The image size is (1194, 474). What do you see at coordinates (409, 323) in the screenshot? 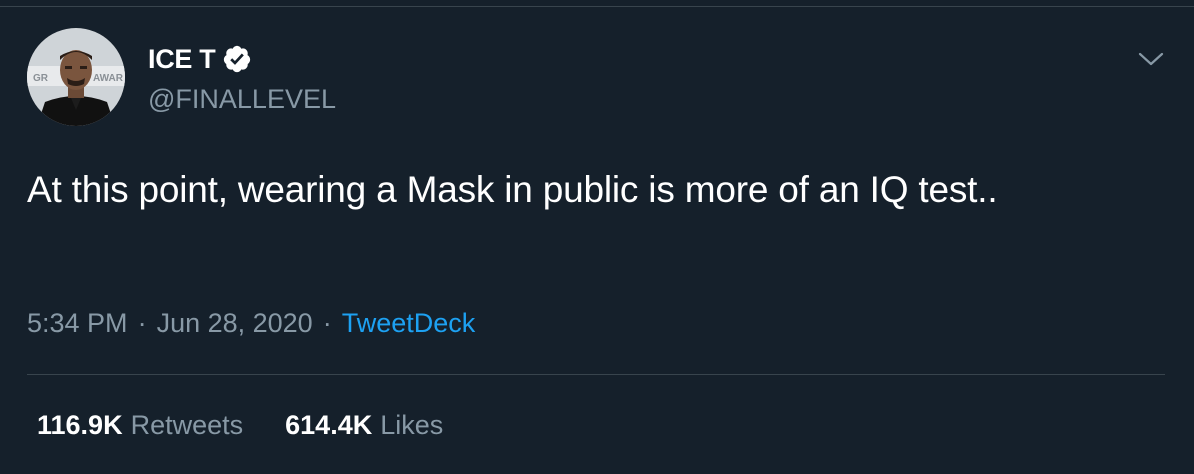
I see `tweet-source-link: TweetDeck` at bounding box center [409, 323].